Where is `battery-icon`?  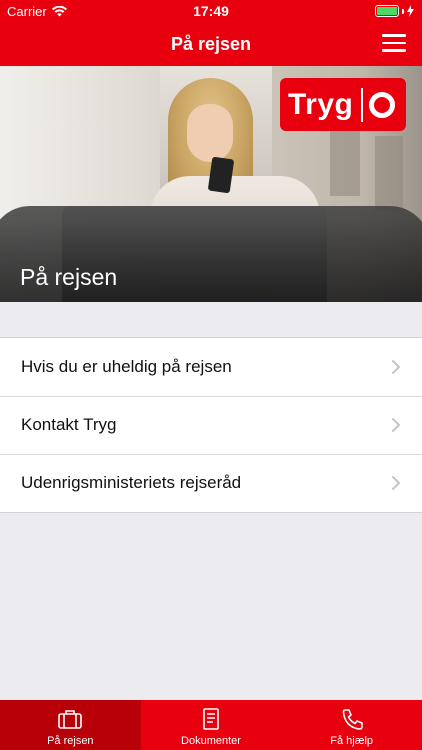
battery-icon is located at coordinates (387, 11).